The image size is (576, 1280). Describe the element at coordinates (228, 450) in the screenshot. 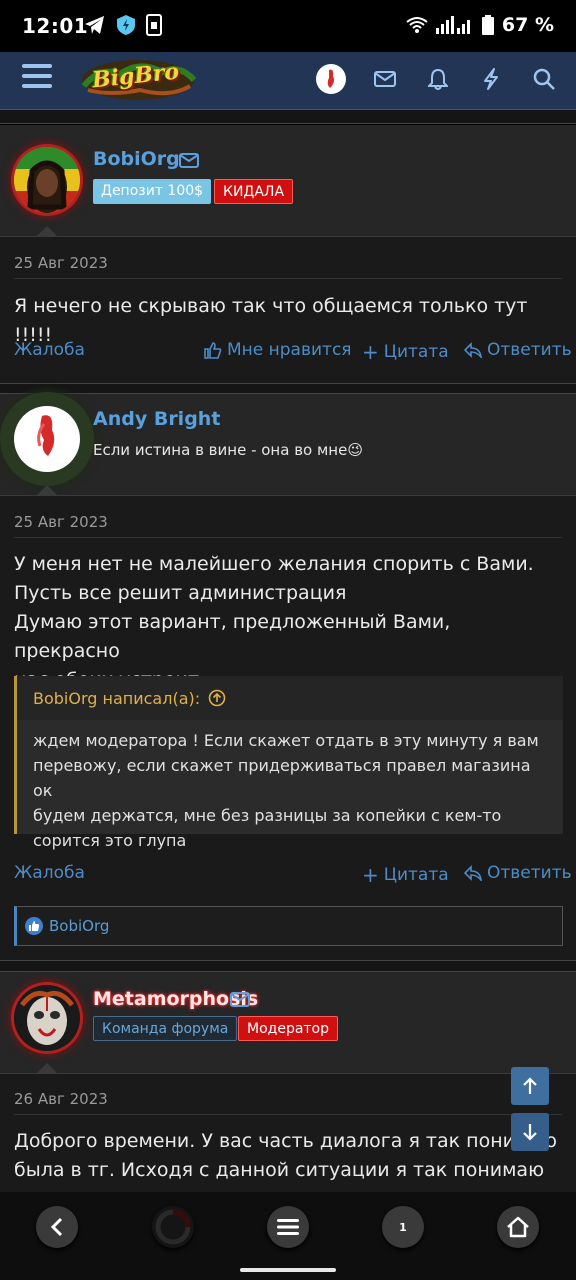

I see `user-status: Если истина в вине - она во мне😉` at that location.